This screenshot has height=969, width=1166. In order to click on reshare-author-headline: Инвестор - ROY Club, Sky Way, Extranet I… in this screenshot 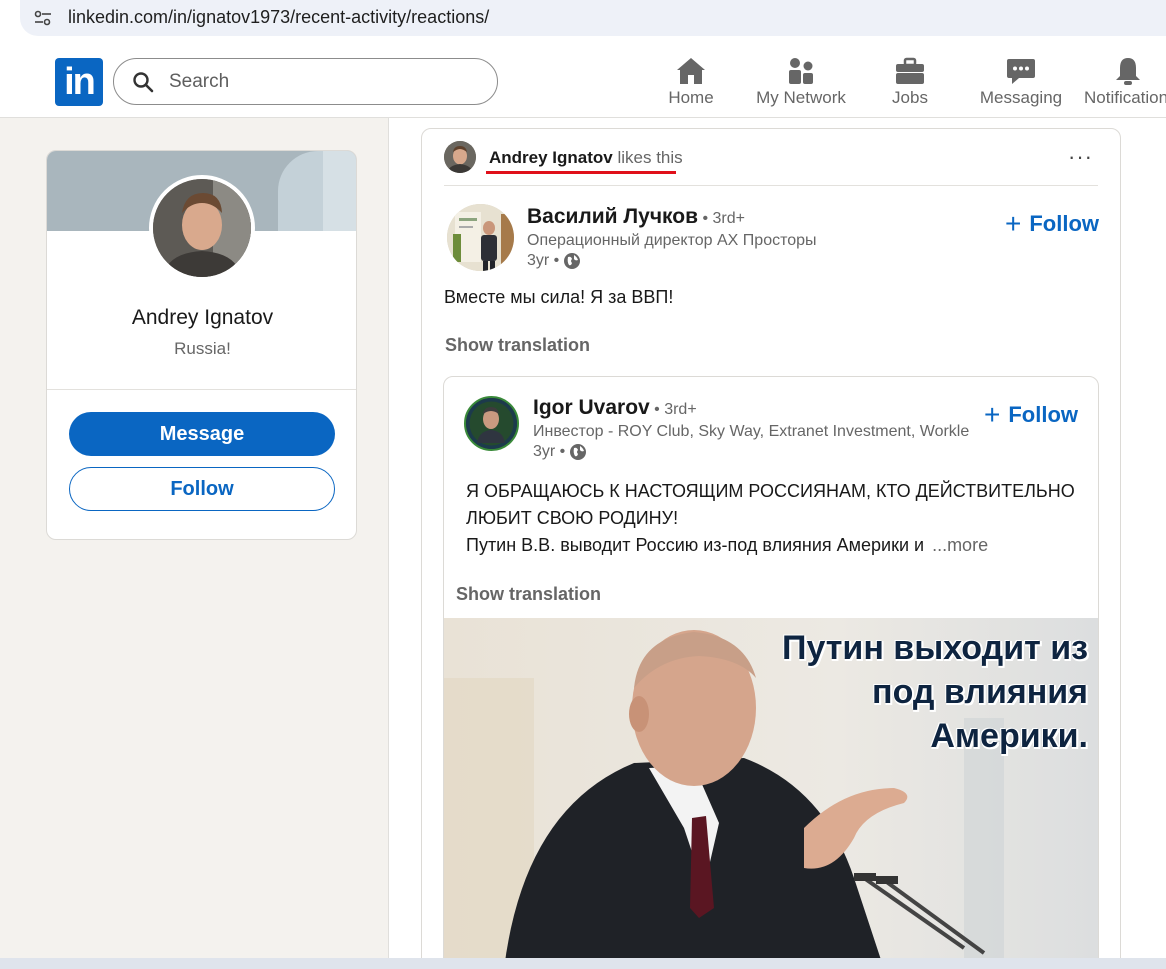, I will do `click(751, 431)`.